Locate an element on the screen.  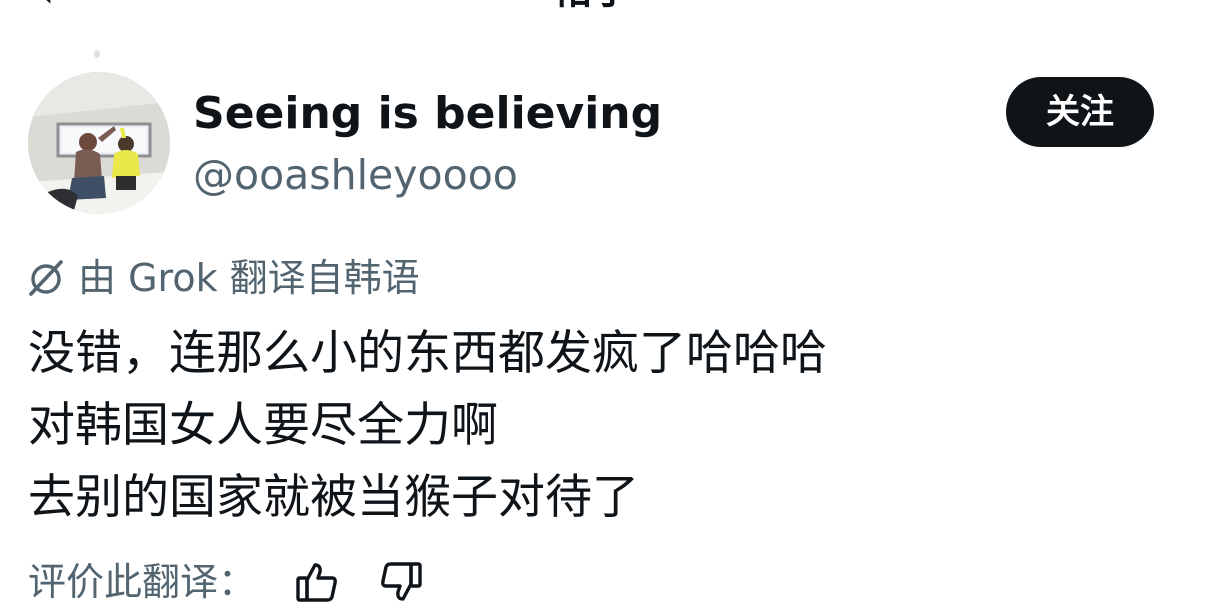
rate-translation-label: 评价此翻译： is located at coordinates (142, 582).